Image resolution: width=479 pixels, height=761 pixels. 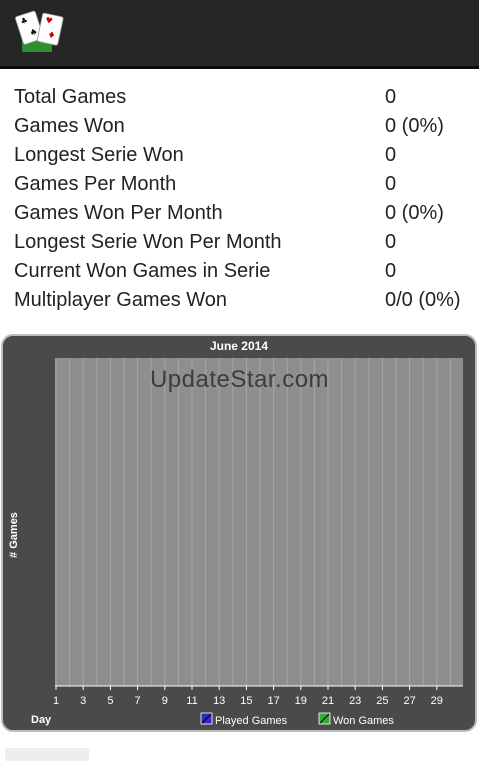 I want to click on stat-label: Multiplayer Games Won, so click(x=121, y=300).